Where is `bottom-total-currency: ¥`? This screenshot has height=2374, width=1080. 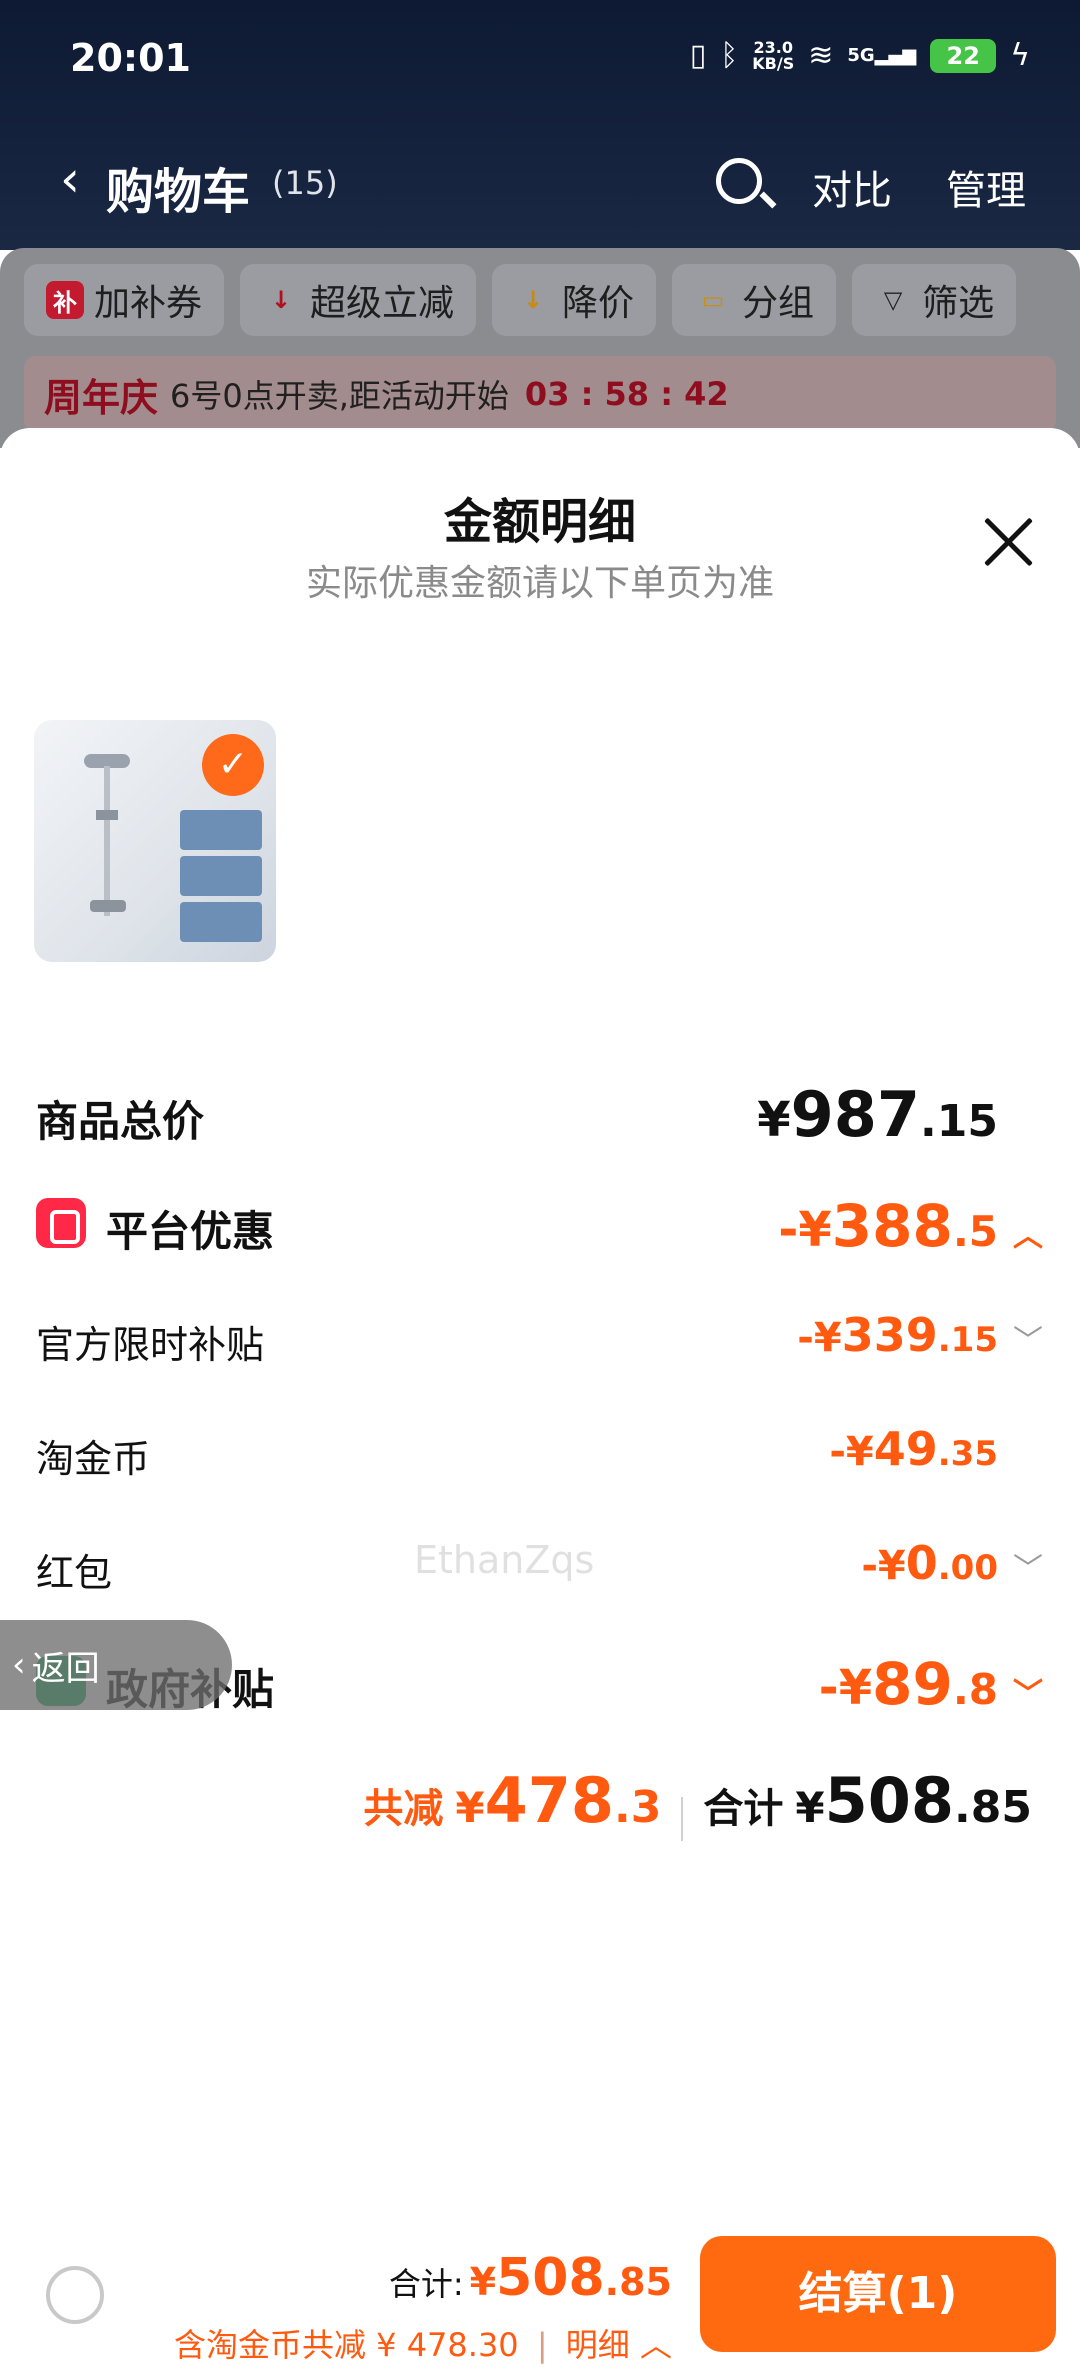 bottom-total-currency: ¥ is located at coordinates (483, 2282).